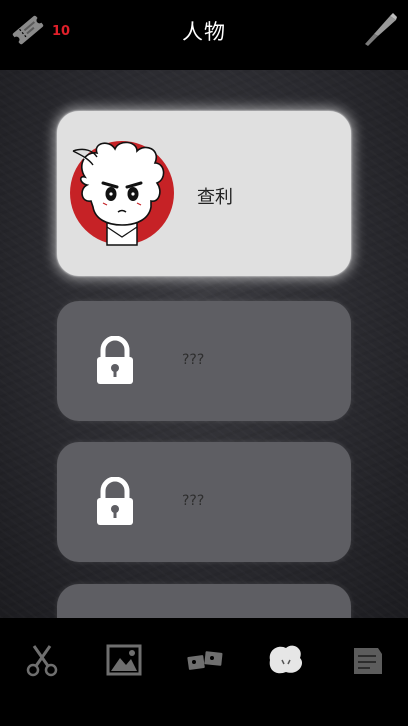  What do you see at coordinates (205, 660) in the screenshot?
I see `cards-icon` at bounding box center [205, 660].